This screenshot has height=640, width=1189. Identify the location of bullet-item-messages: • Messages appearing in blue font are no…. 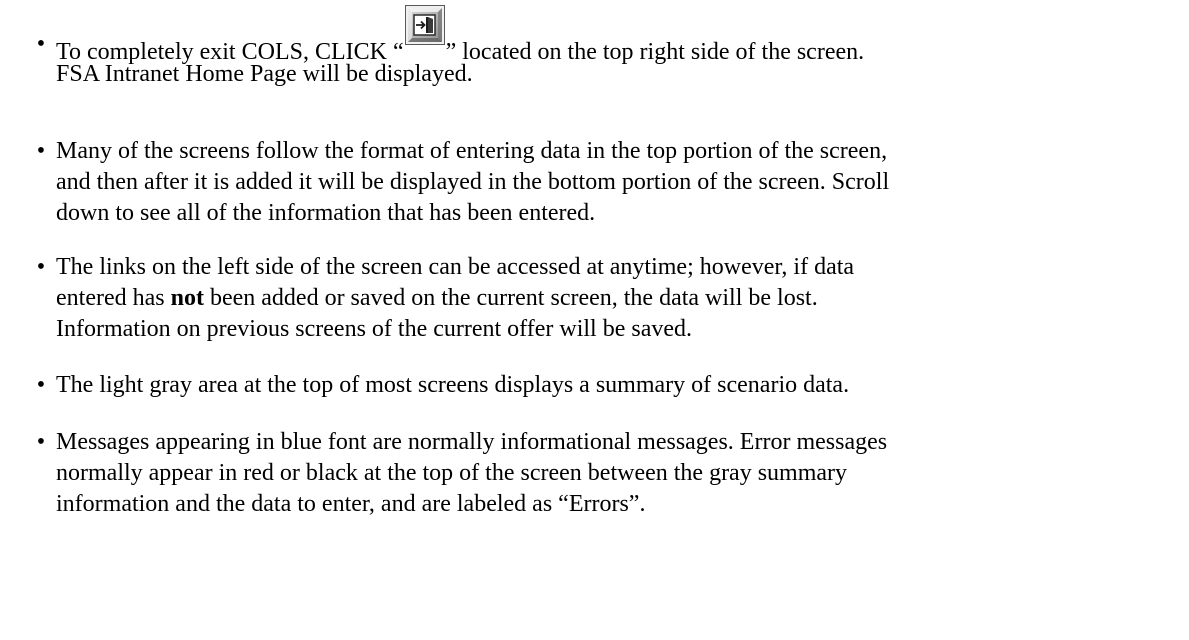
(594, 473).